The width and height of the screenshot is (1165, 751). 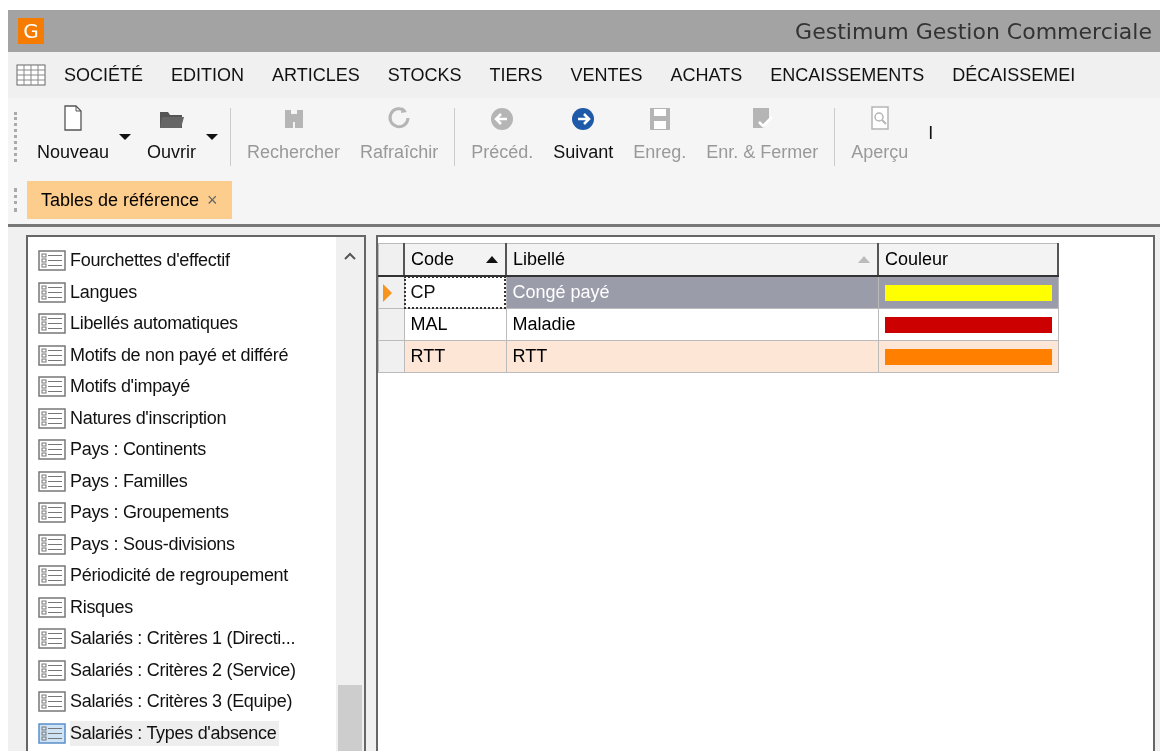 What do you see at coordinates (706, 75) in the screenshot?
I see `menu-item: ACHATS` at bounding box center [706, 75].